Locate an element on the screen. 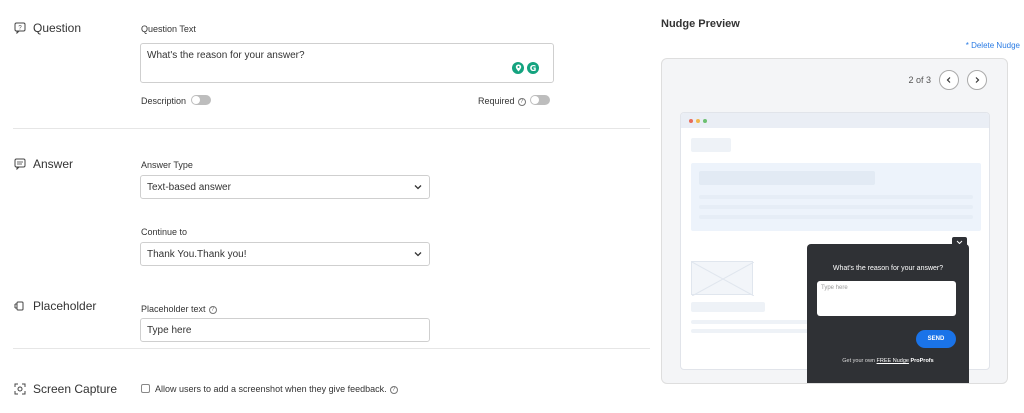 The width and height of the screenshot is (1024, 413). answer-type-value: Text-based answer is located at coordinates (189, 187).